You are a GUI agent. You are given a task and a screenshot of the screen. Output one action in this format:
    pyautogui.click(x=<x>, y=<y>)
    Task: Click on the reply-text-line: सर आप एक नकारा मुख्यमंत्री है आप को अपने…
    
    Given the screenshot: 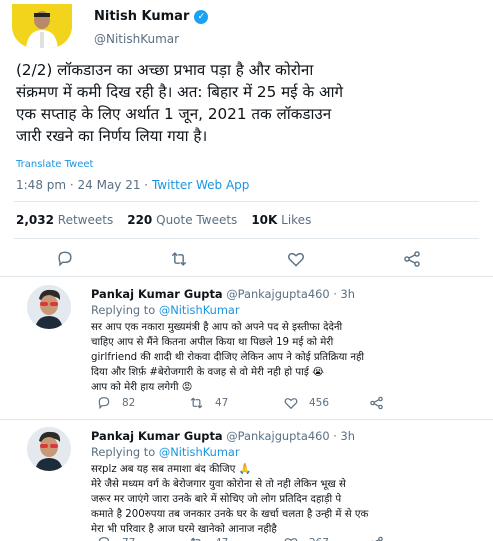 What is the action you would take?
    pyautogui.click(x=217, y=327)
    